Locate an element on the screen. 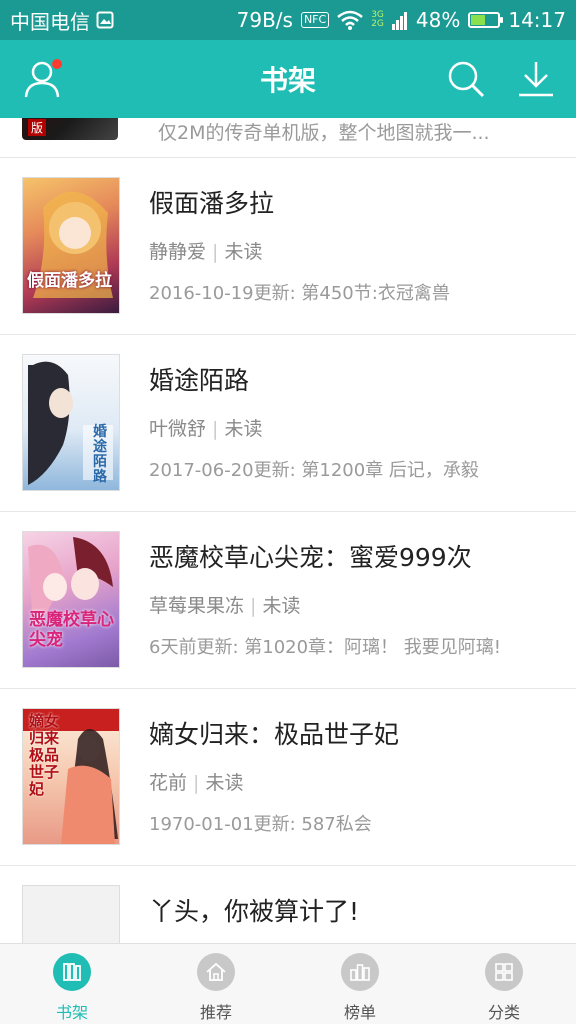 Image resolution: width=576 pixels, height=1024 pixels. search-icon is located at coordinates (466, 79).